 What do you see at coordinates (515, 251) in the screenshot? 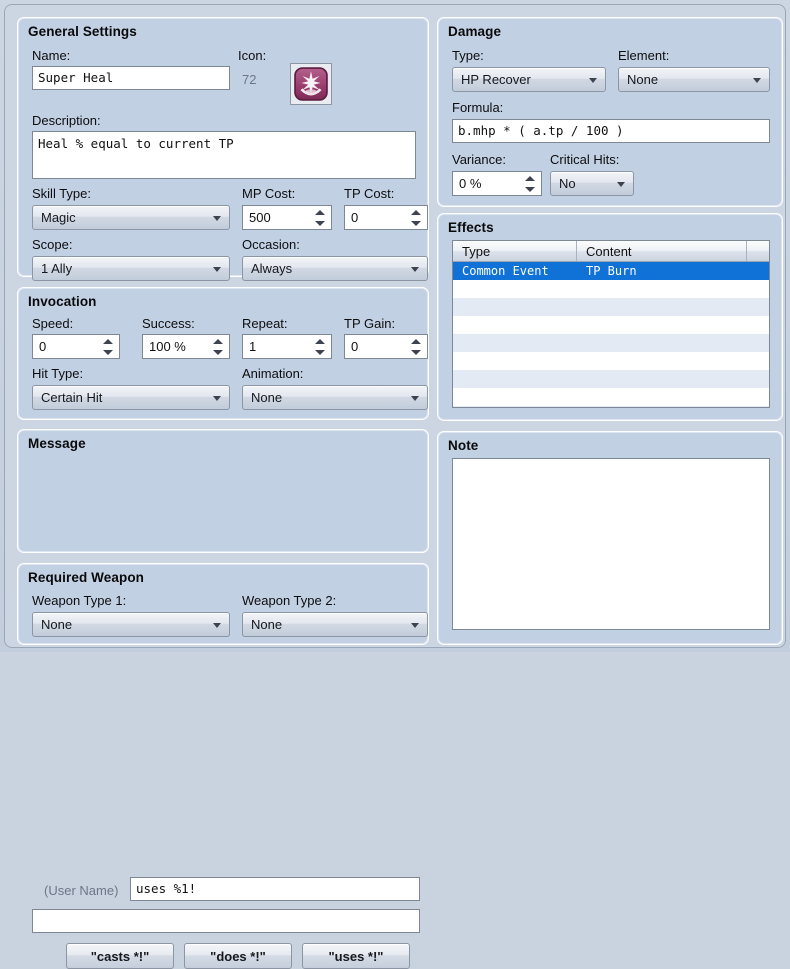
I see `effects-column-type: Type` at bounding box center [515, 251].